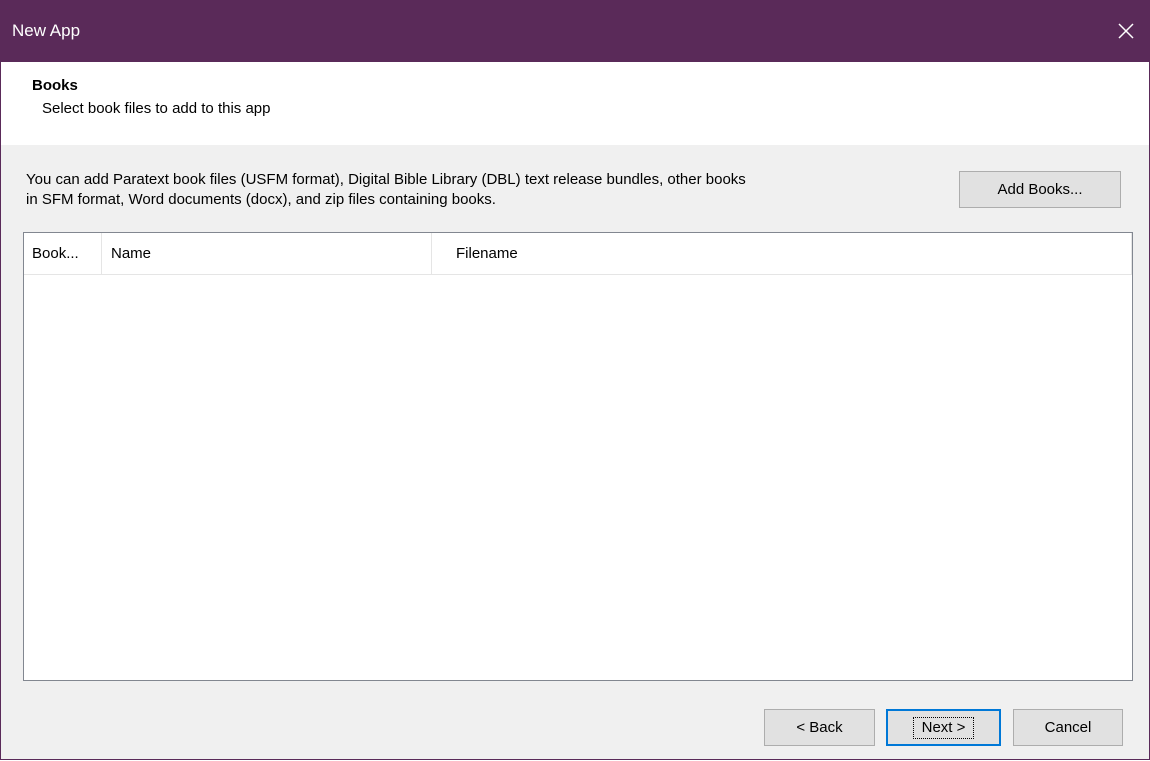 The height and width of the screenshot is (761, 1150). I want to click on list-header: Book... Name Filename, so click(578, 254).